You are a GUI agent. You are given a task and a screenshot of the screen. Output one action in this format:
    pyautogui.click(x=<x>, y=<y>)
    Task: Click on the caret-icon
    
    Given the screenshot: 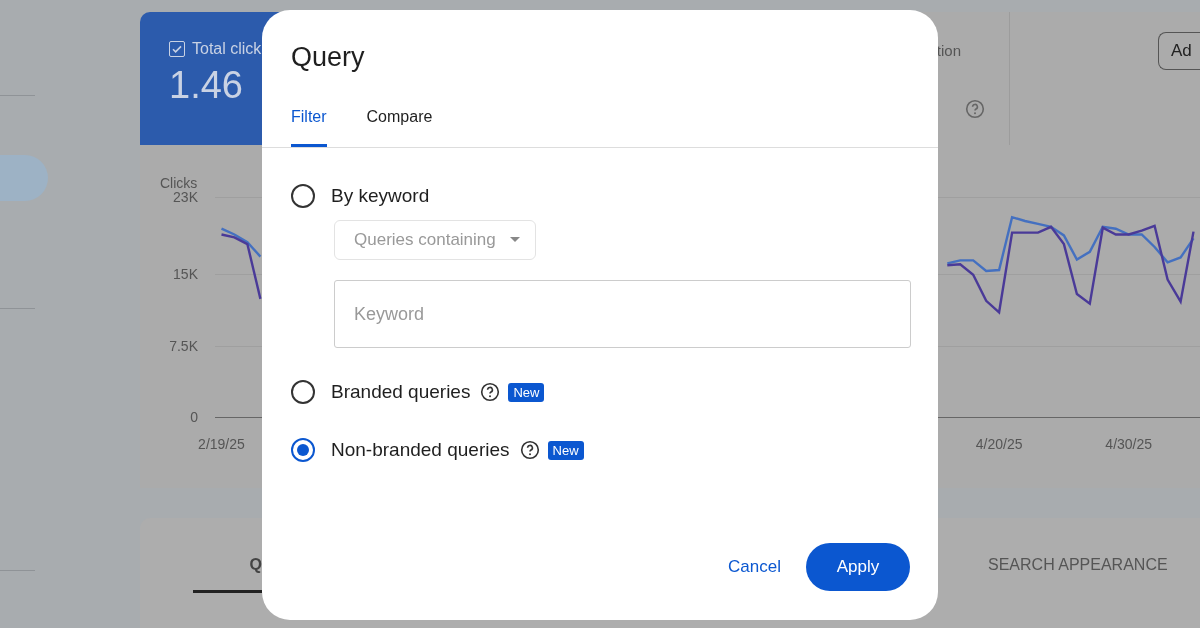 What is the action you would take?
    pyautogui.click(x=514, y=240)
    